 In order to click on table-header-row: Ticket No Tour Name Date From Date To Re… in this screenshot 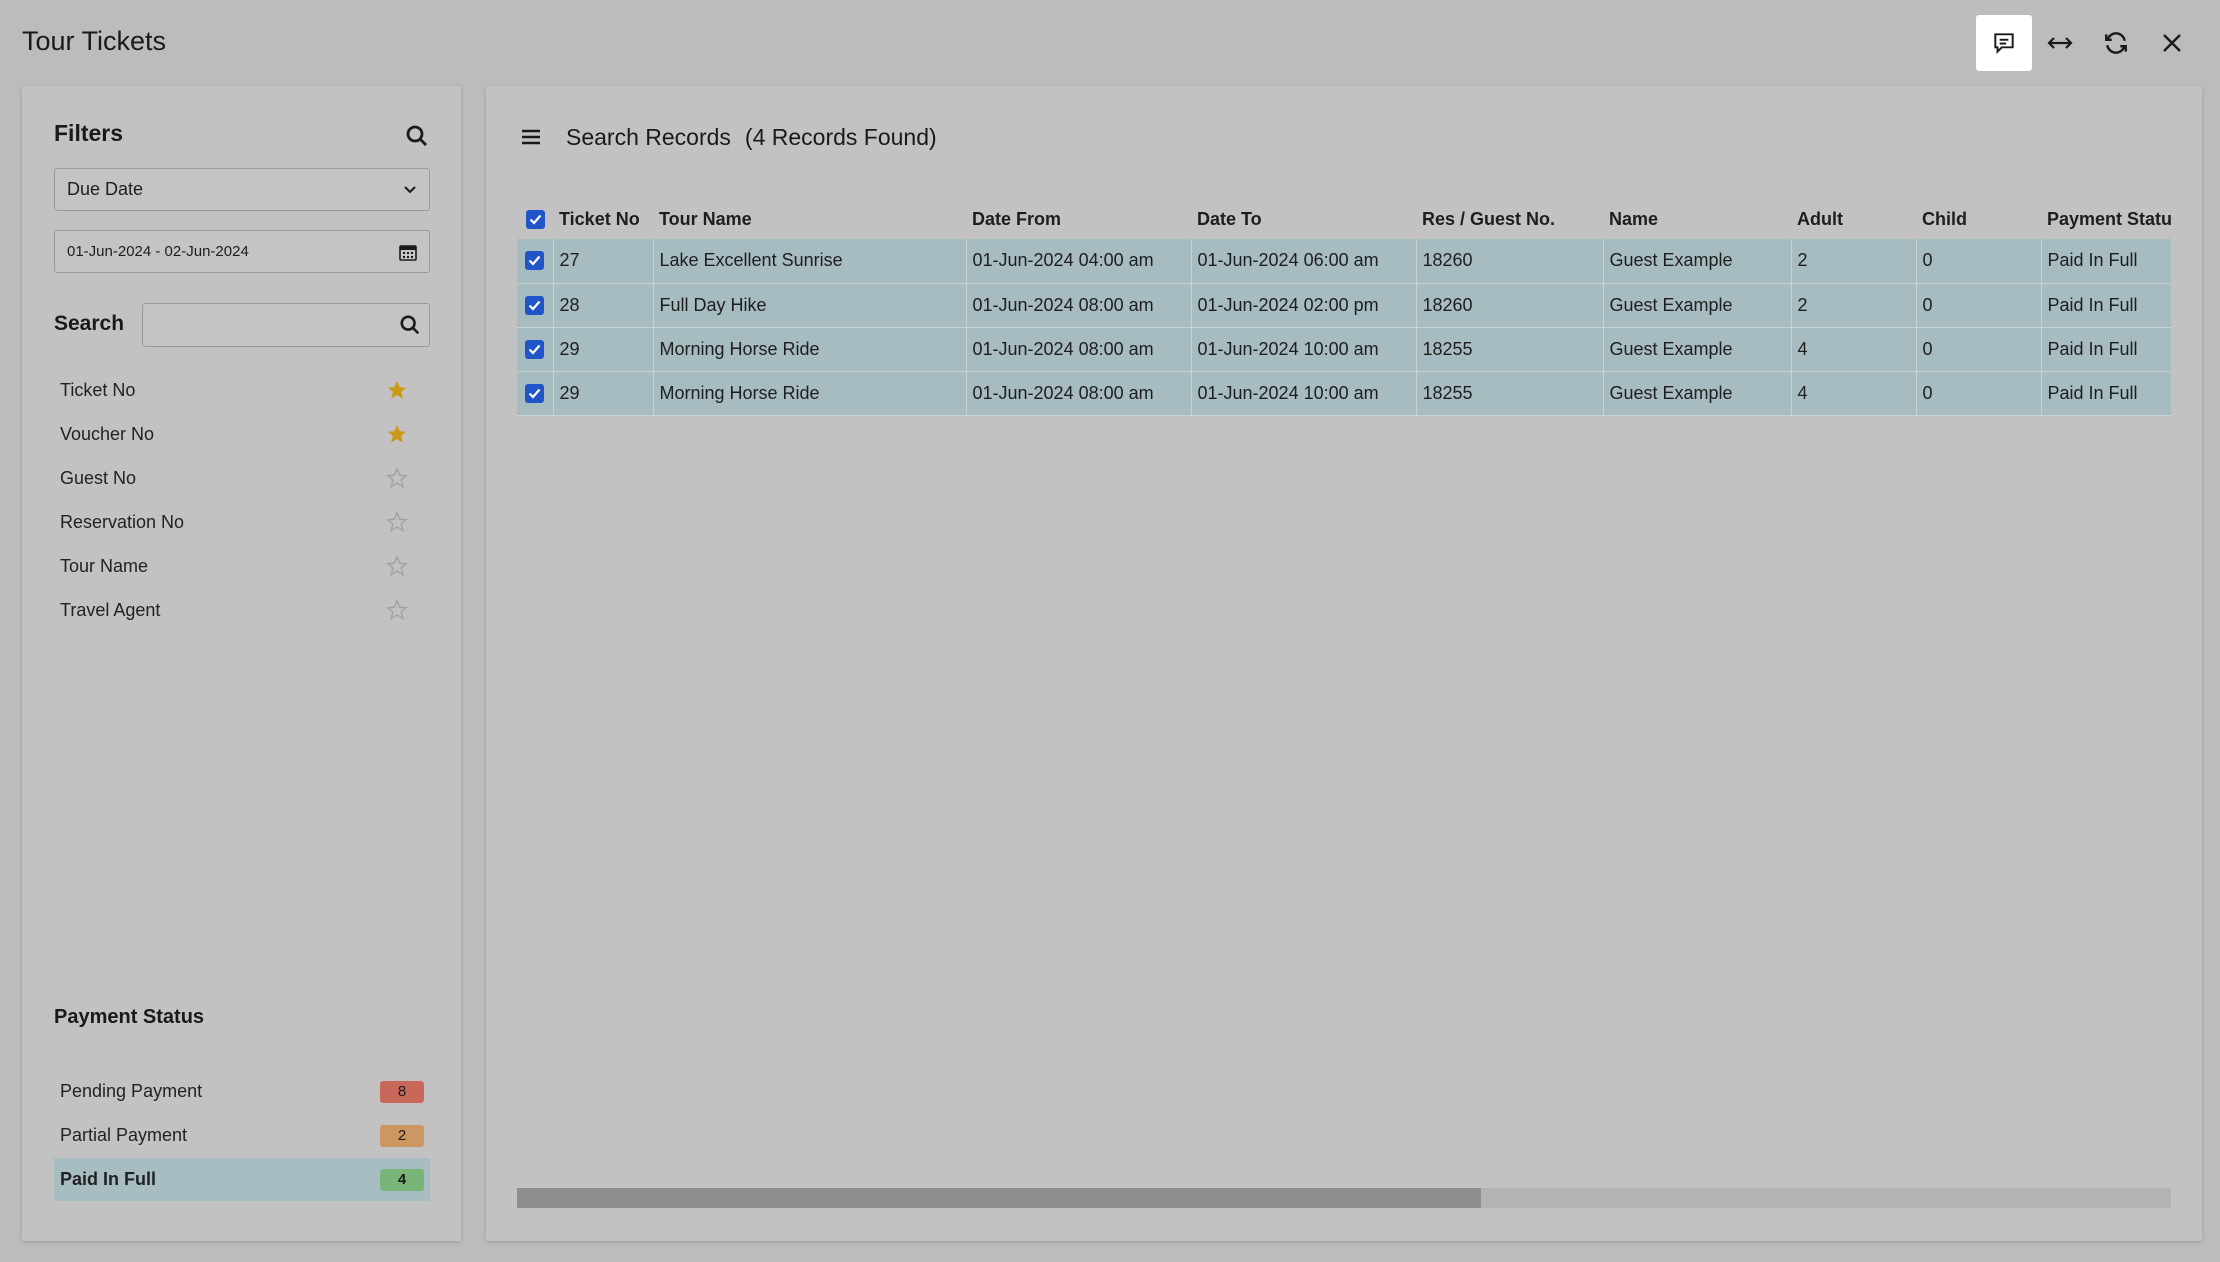, I will do `click(1344, 219)`.